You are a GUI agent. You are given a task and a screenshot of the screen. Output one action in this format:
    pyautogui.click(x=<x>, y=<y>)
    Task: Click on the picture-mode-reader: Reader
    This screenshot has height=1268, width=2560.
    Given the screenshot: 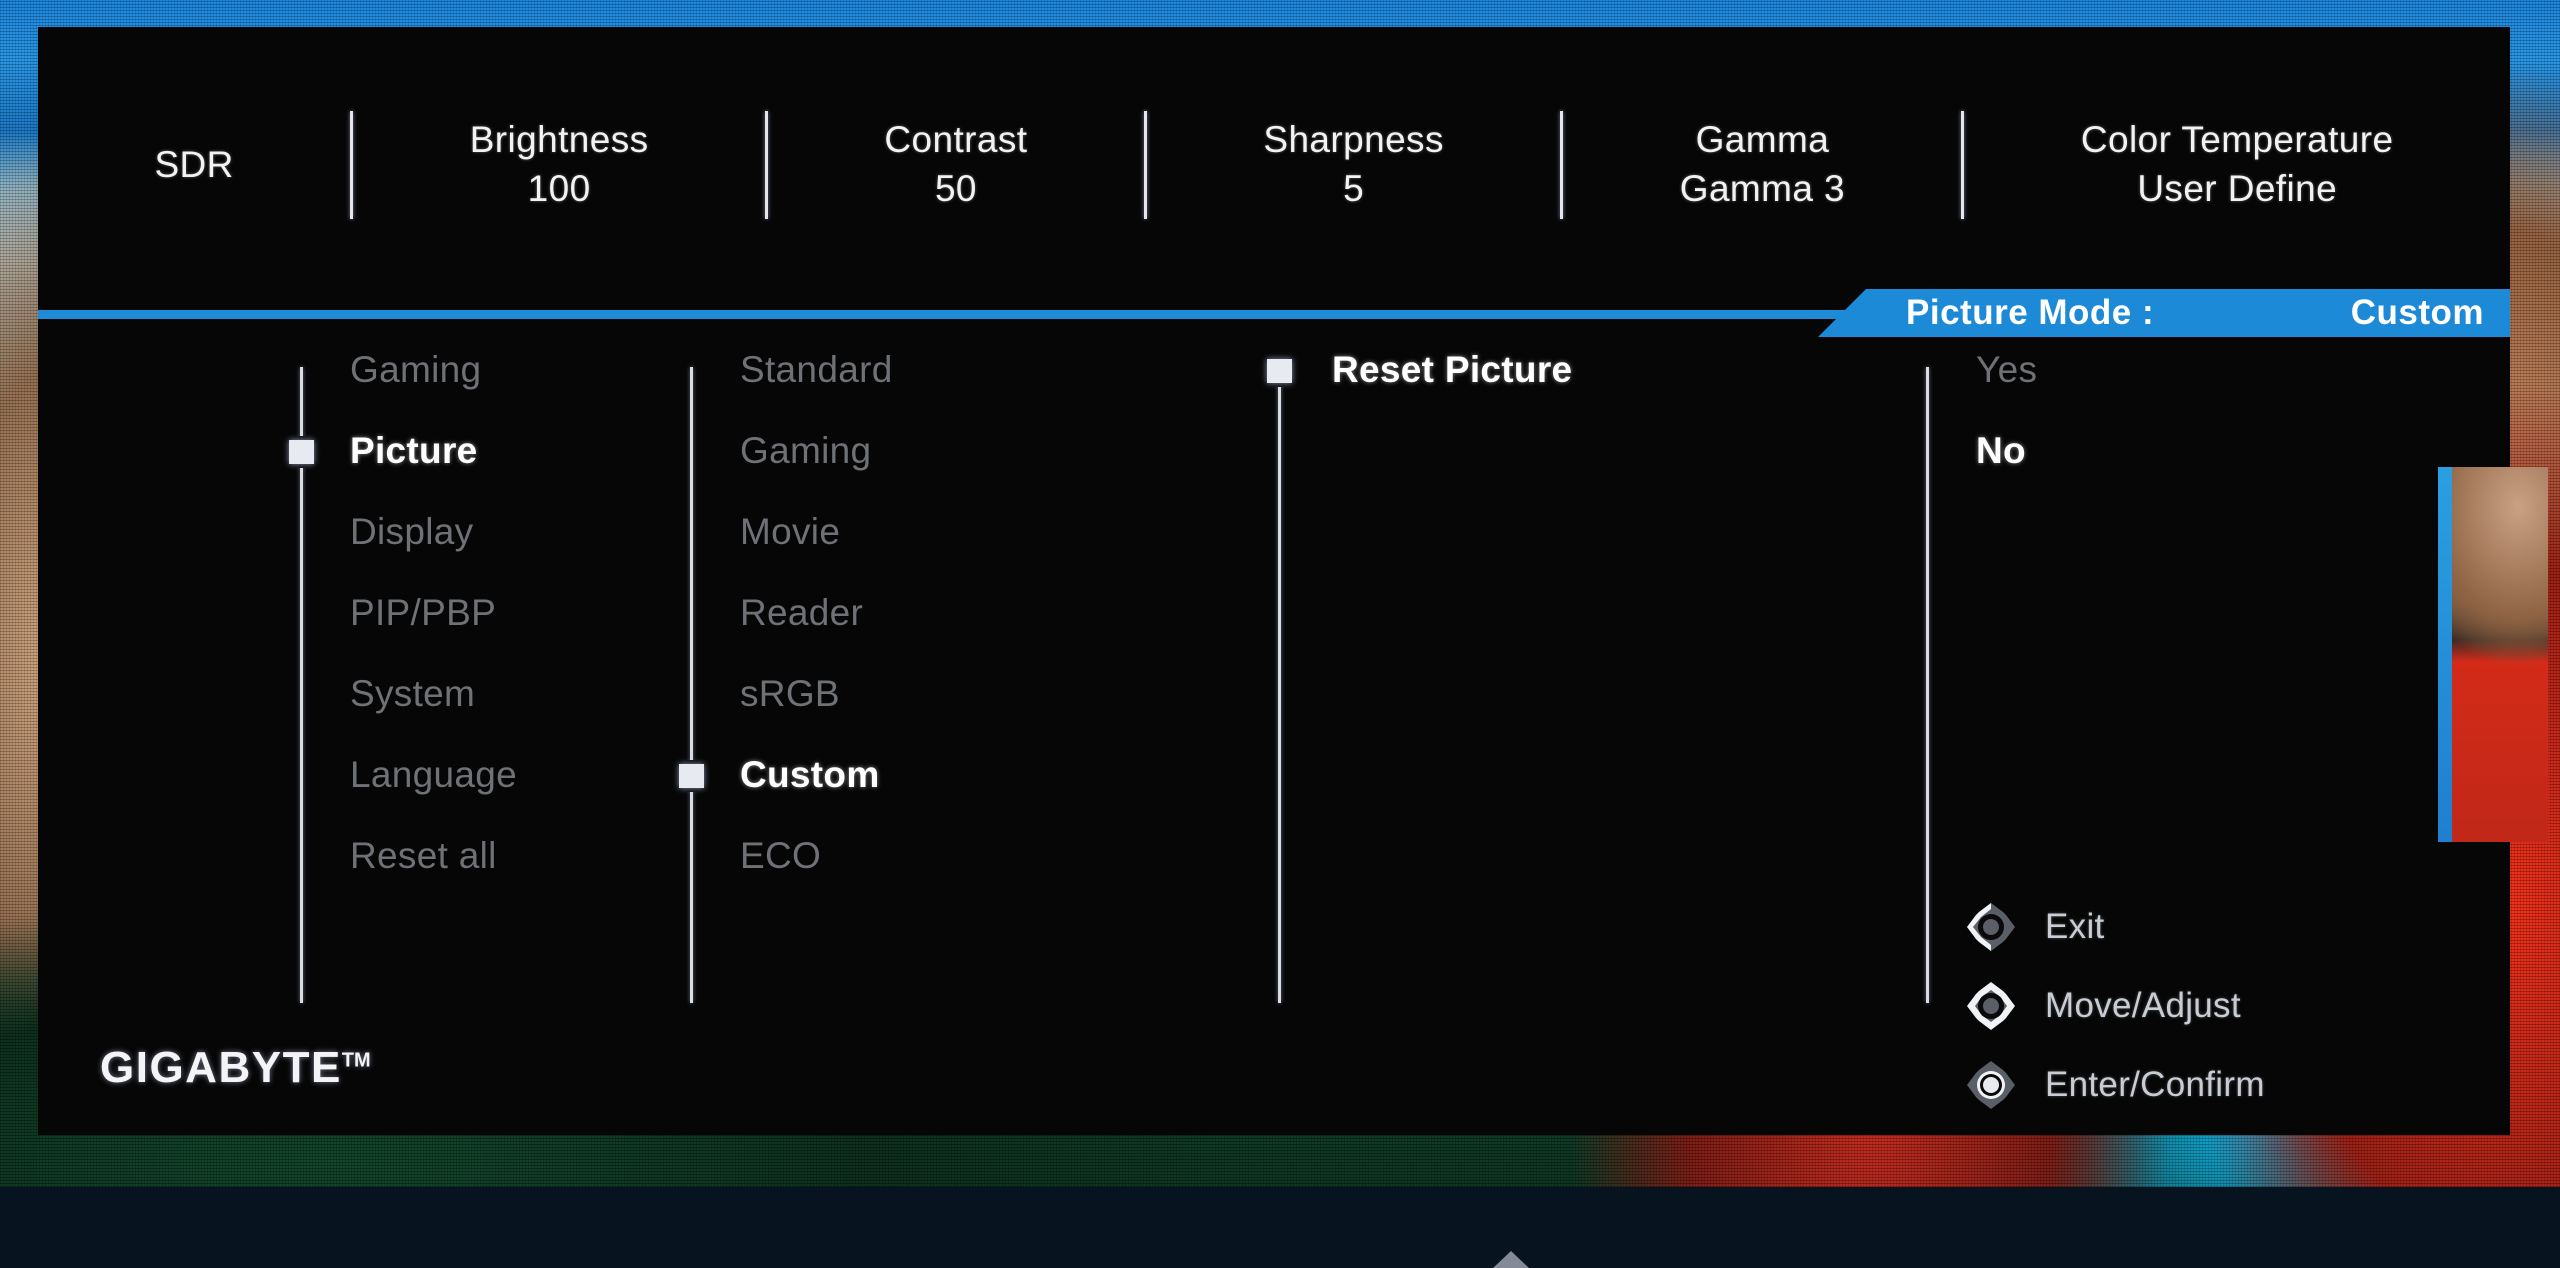 What is the action you would take?
    pyautogui.click(x=776, y=612)
    